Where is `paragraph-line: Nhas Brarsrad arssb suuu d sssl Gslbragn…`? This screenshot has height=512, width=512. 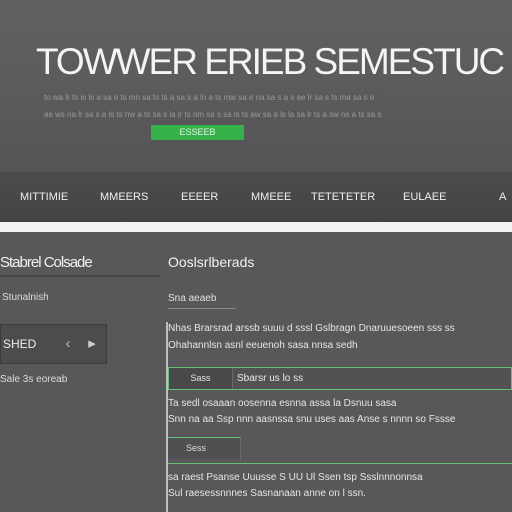
paragraph-line: Nhas Brarsrad arssb suuu d sssl Gslbragn… is located at coordinates (311, 328).